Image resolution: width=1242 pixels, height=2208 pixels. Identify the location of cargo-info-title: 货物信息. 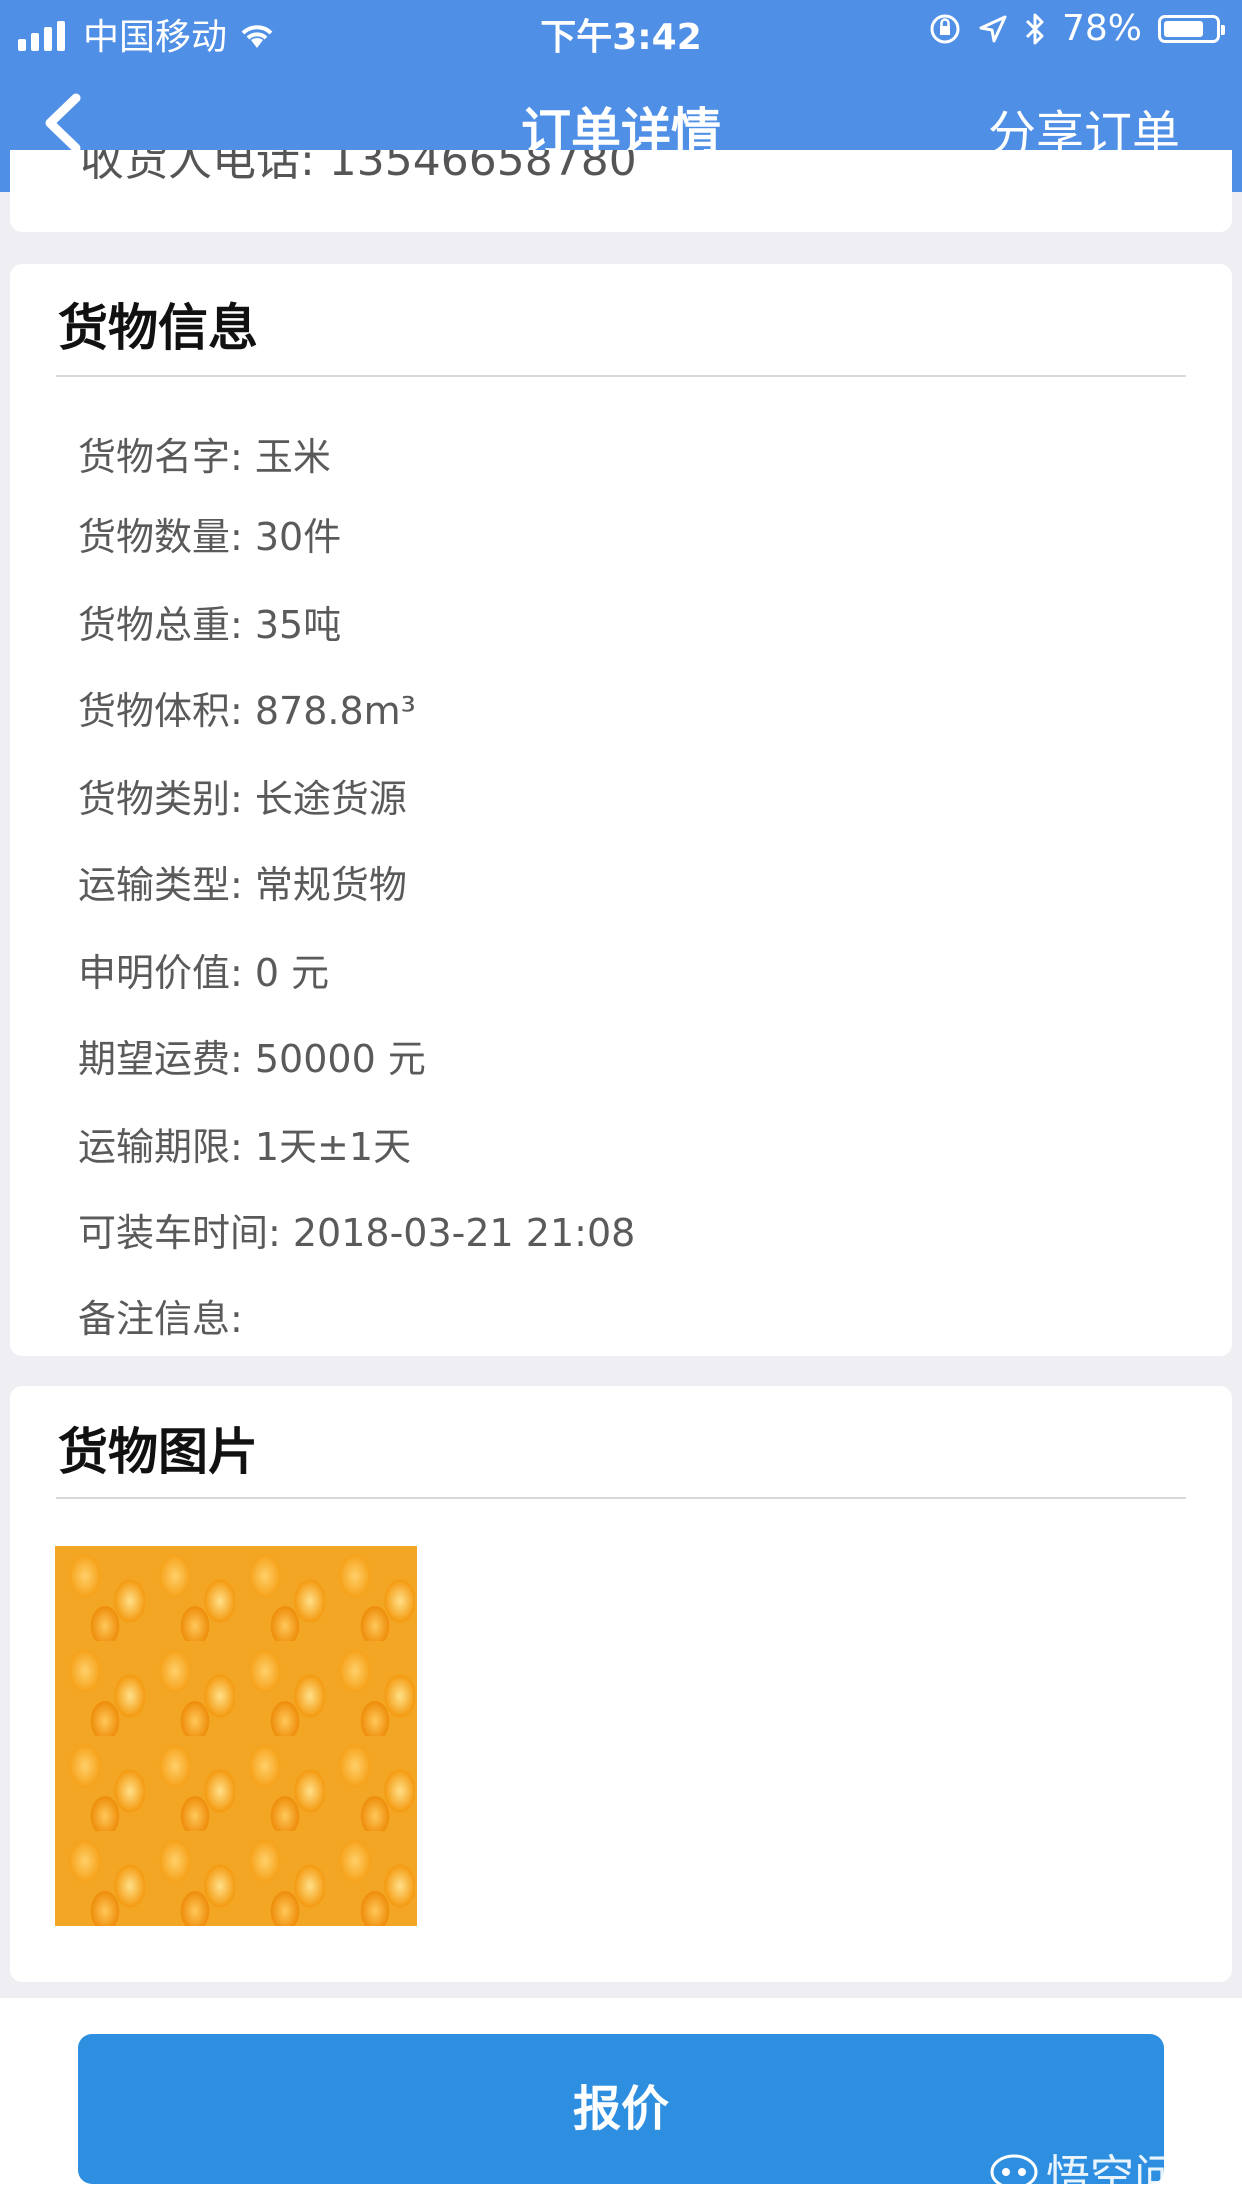
(158, 328).